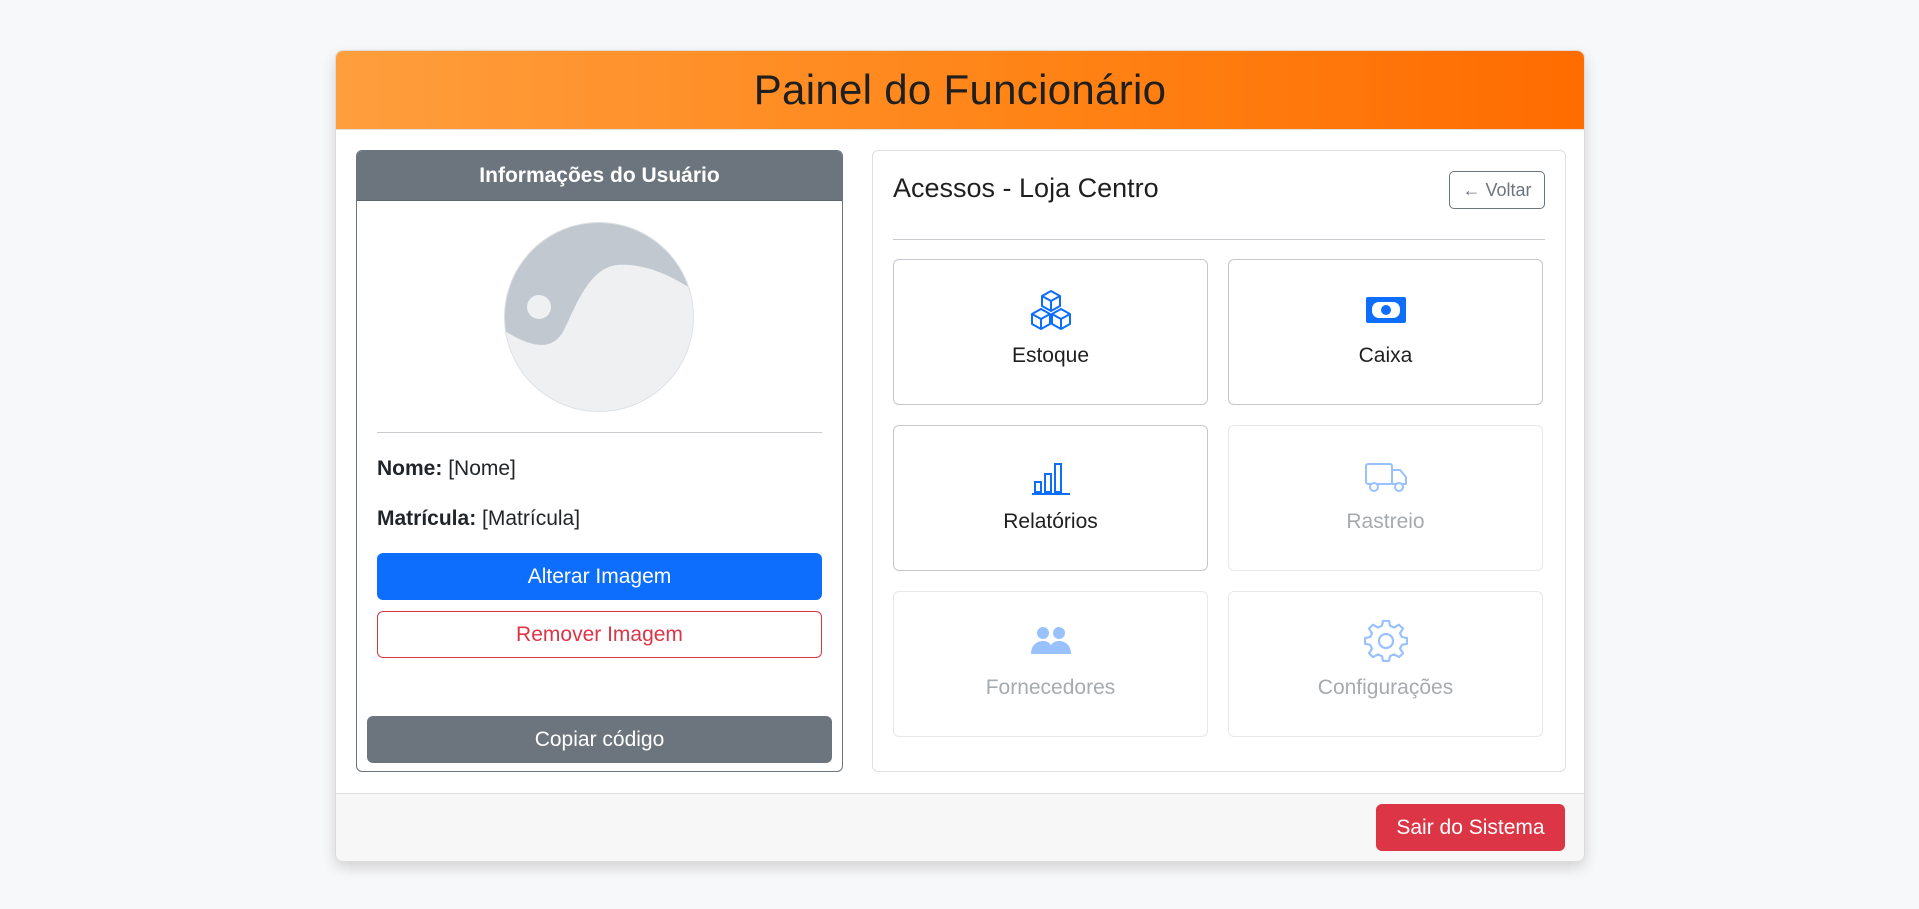 The width and height of the screenshot is (1919, 909). What do you see at coordinates (1051, 476) in the screenshot?
I see `bar-chart-icon` at bounding box center [1051, 476].